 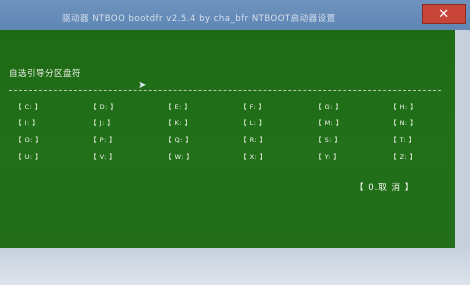 What do you see at coordinates (45, 140) in the screenshot?
I see `drive-option-o: 【 O: 】` at bounding box center [45, 140].